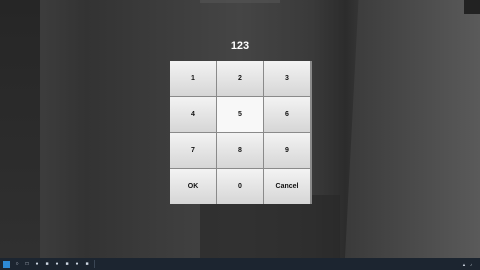 The image size is (480, 270). Describe the element at coordinates (472, 7) in the screenshot. I see `corner-overlay` at that location.